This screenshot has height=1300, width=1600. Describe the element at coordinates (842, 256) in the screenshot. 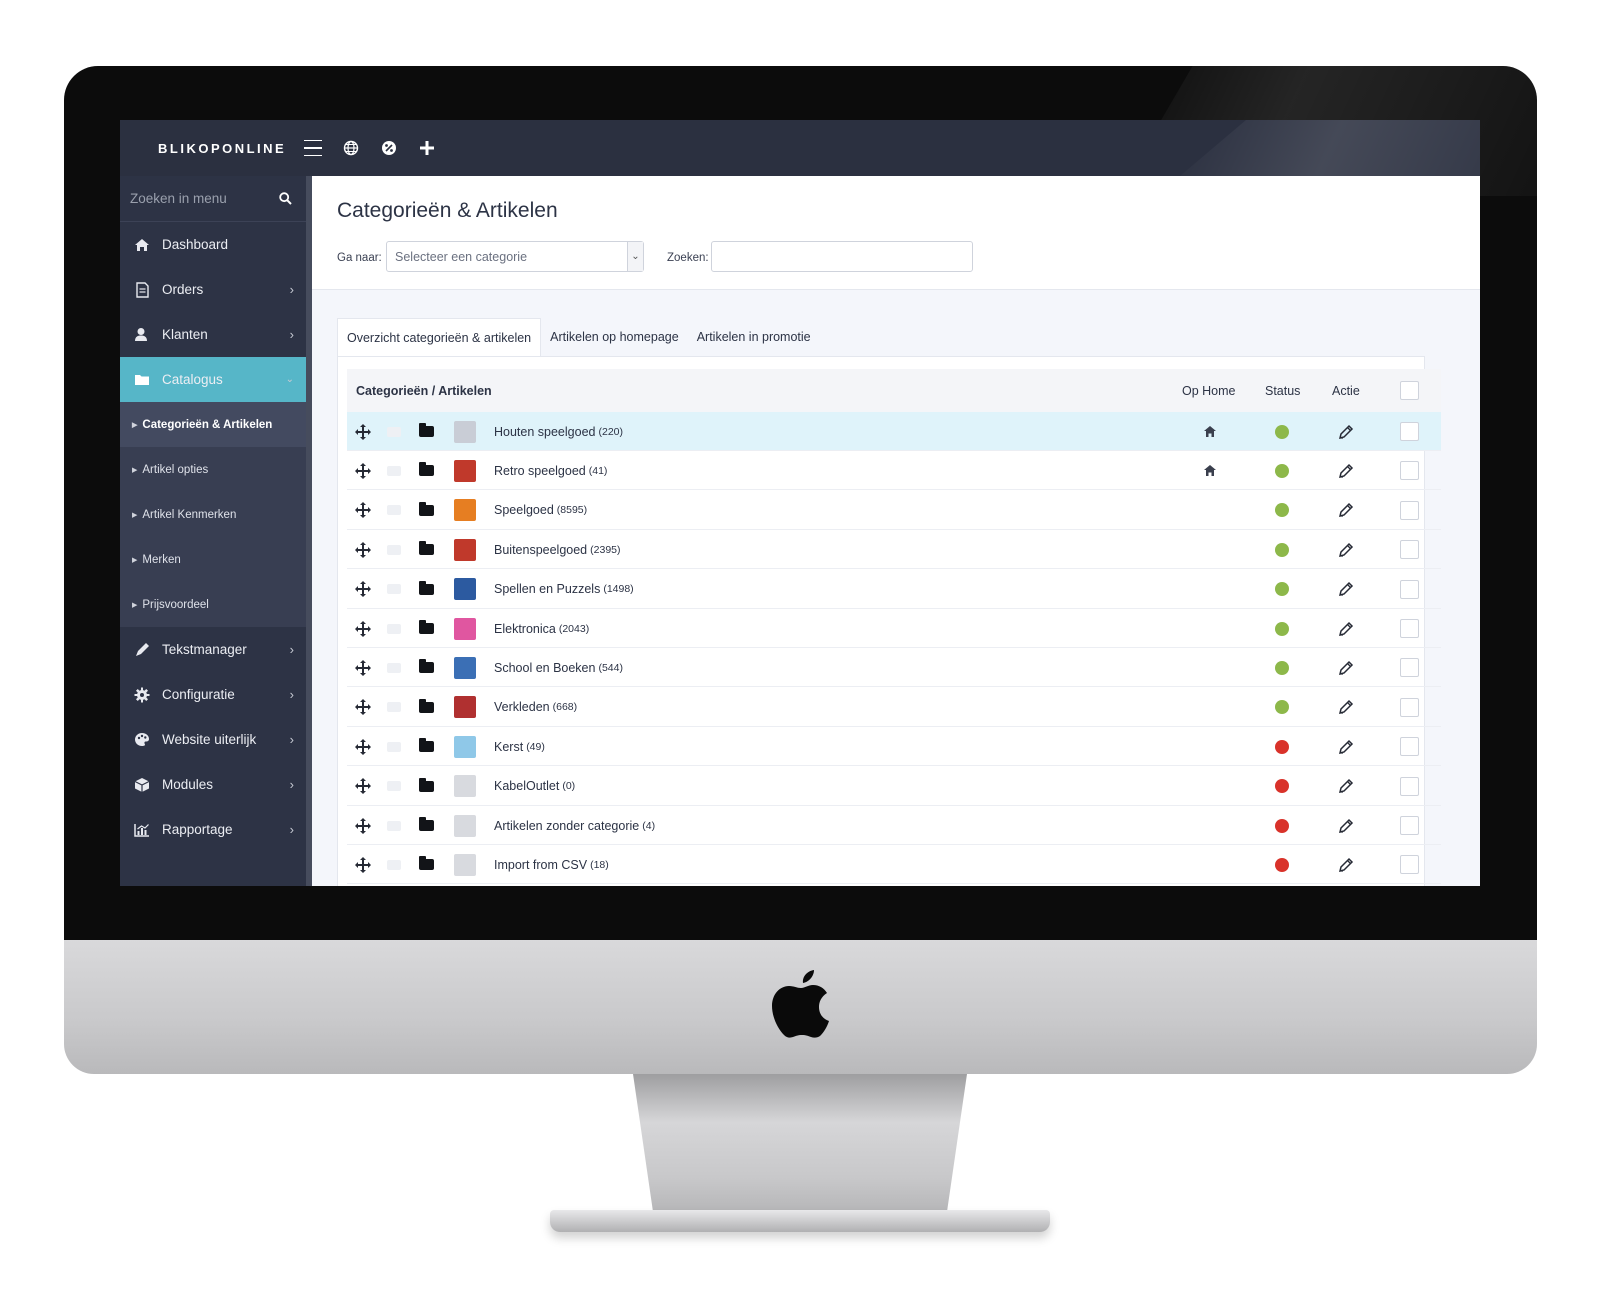

I see `search-input` at that location.